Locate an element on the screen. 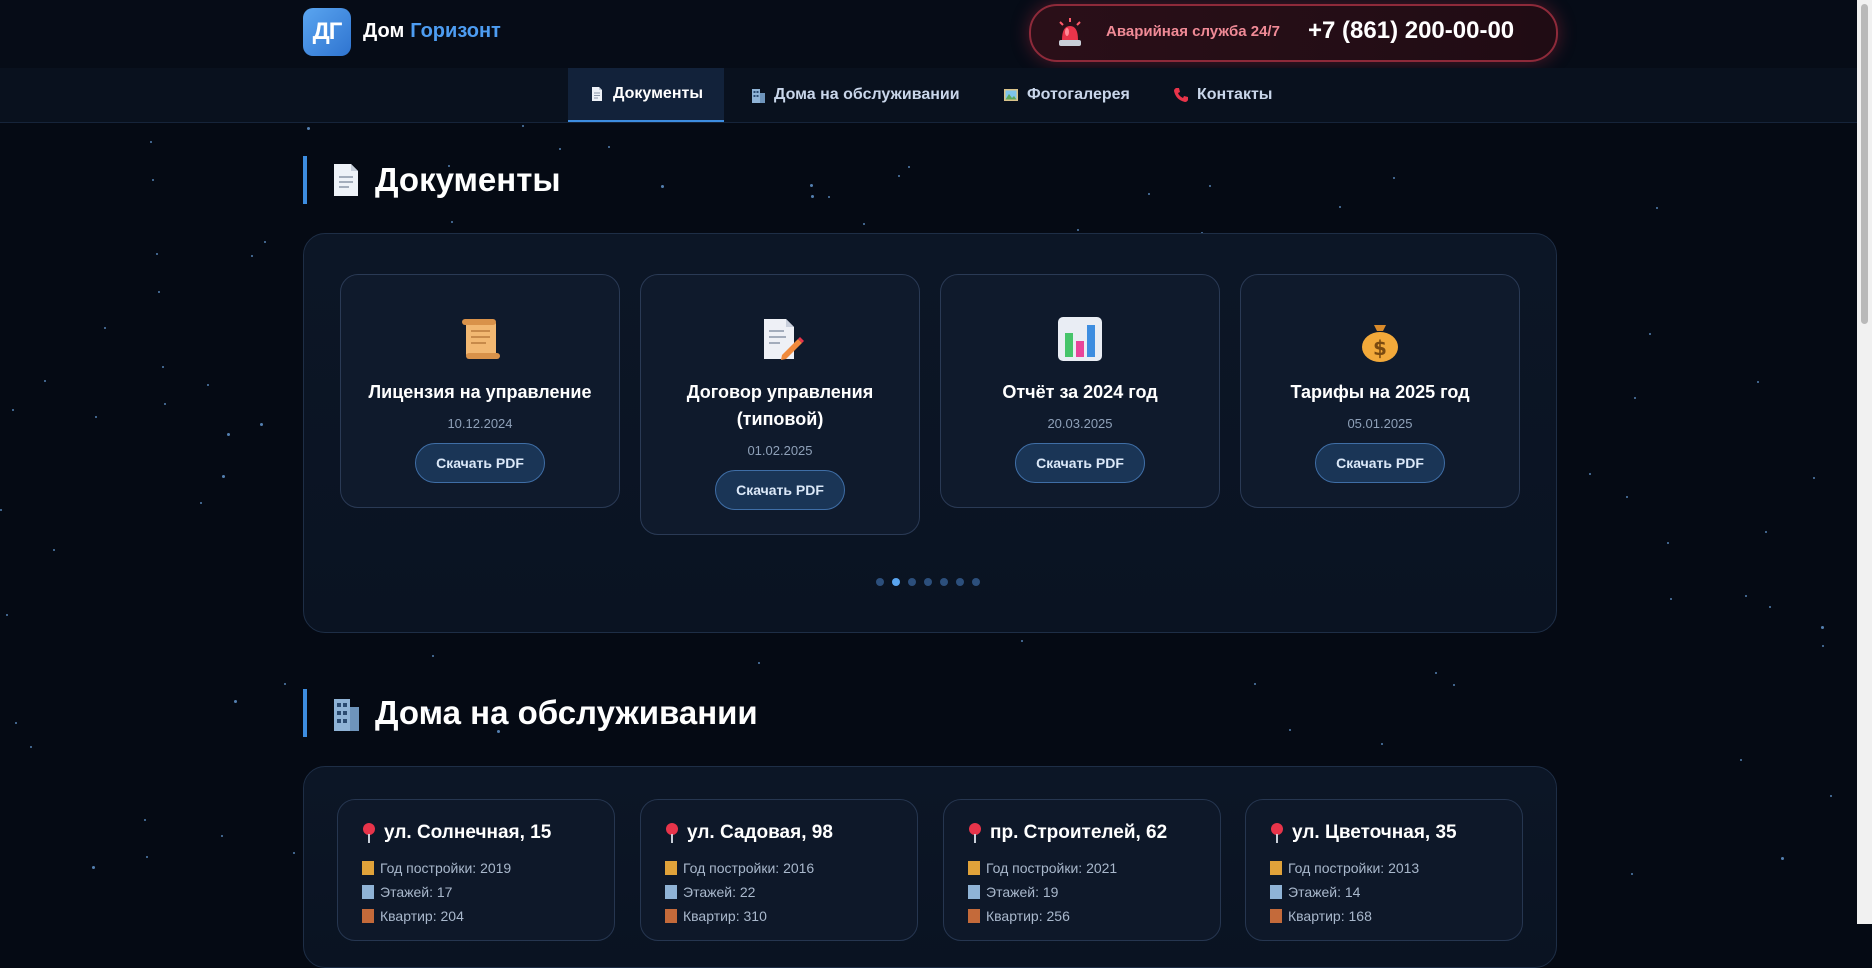 This screenshot has height=968, width=1872. house-flats: Квартир: 256 is located at coordinates (1019, 916).